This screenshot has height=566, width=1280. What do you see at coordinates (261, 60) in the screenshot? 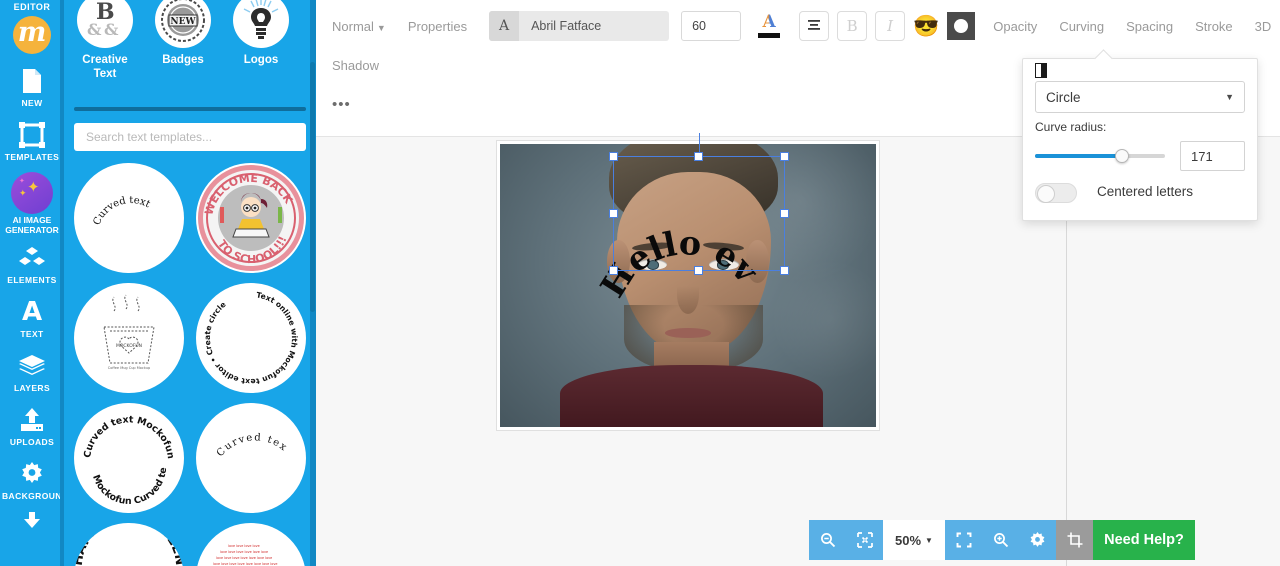
I see `category-label-logos: Logos` at bounding box center [261, 60].